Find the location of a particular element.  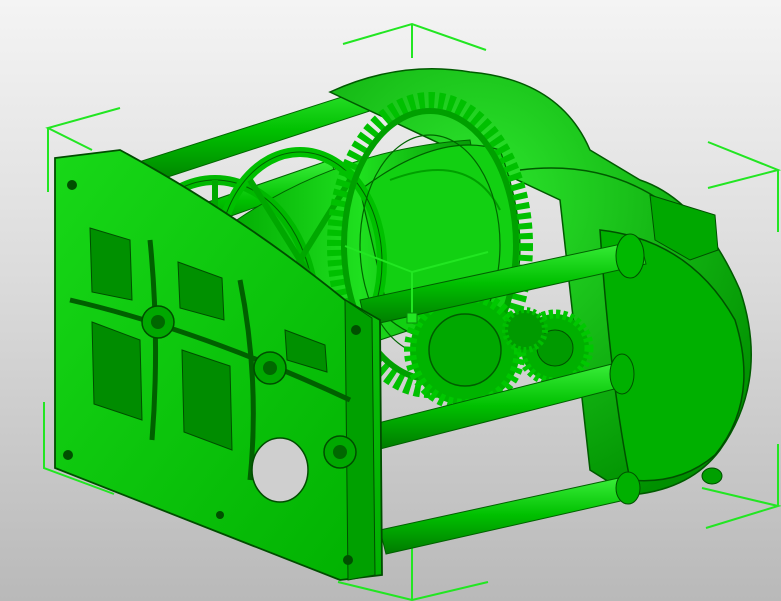

plate-hole is located at coordinates (280, 470).